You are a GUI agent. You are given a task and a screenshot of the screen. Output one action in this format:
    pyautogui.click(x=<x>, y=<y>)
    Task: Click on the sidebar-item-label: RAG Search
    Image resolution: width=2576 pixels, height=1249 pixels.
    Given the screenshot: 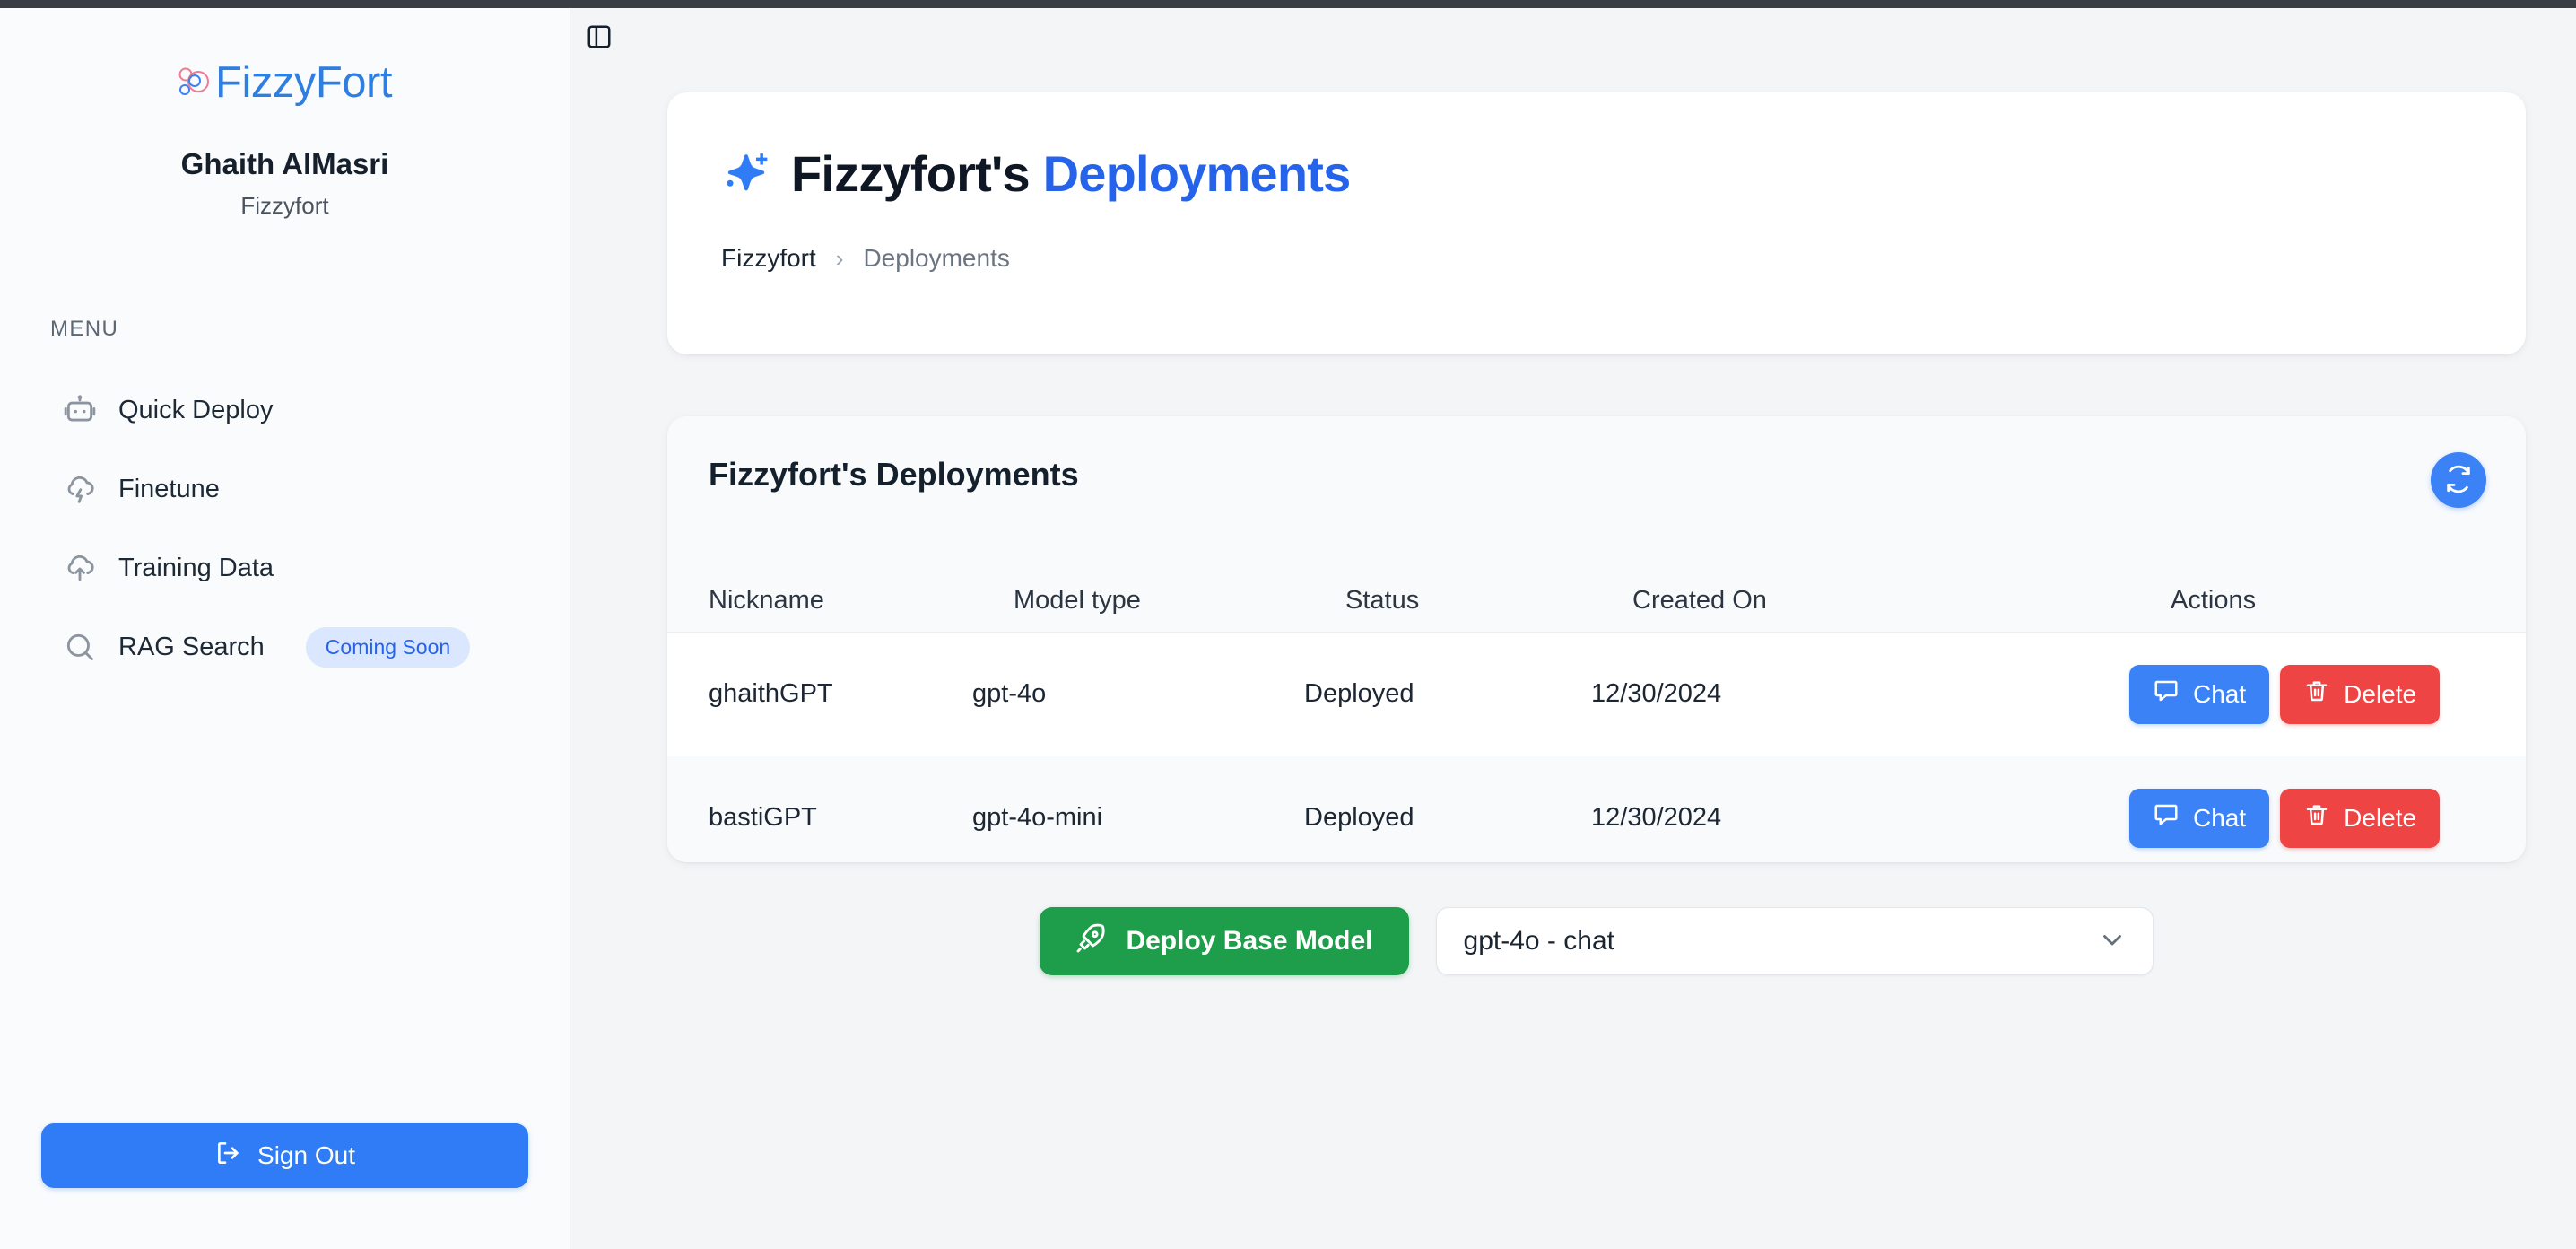 What is the action you would take?
    pyautogui.click(x=191, y=646)
    